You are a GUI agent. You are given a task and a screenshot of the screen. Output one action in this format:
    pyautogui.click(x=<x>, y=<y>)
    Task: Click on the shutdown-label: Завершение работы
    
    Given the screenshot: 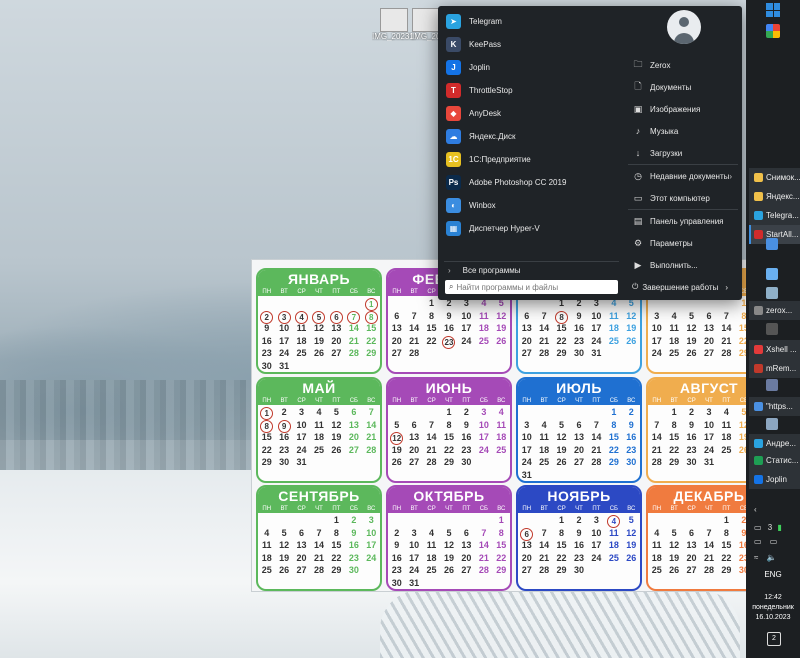 What is the action you would take?
    pyautogui.click(x=680, y=287)
    